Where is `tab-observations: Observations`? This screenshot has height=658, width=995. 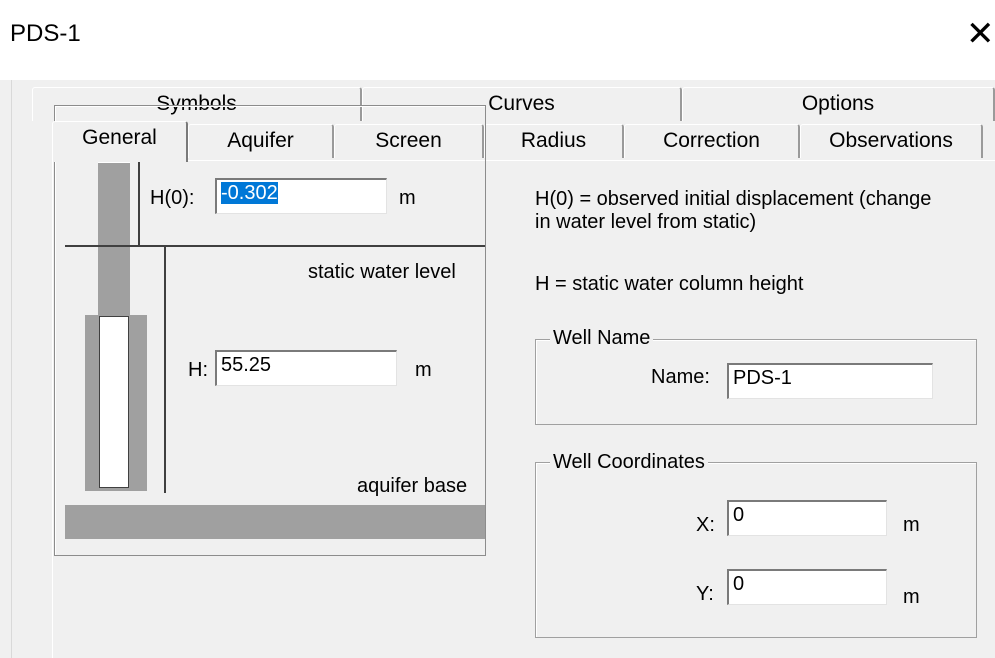 tab-observations: Observations is located at coordinates (891, 141).